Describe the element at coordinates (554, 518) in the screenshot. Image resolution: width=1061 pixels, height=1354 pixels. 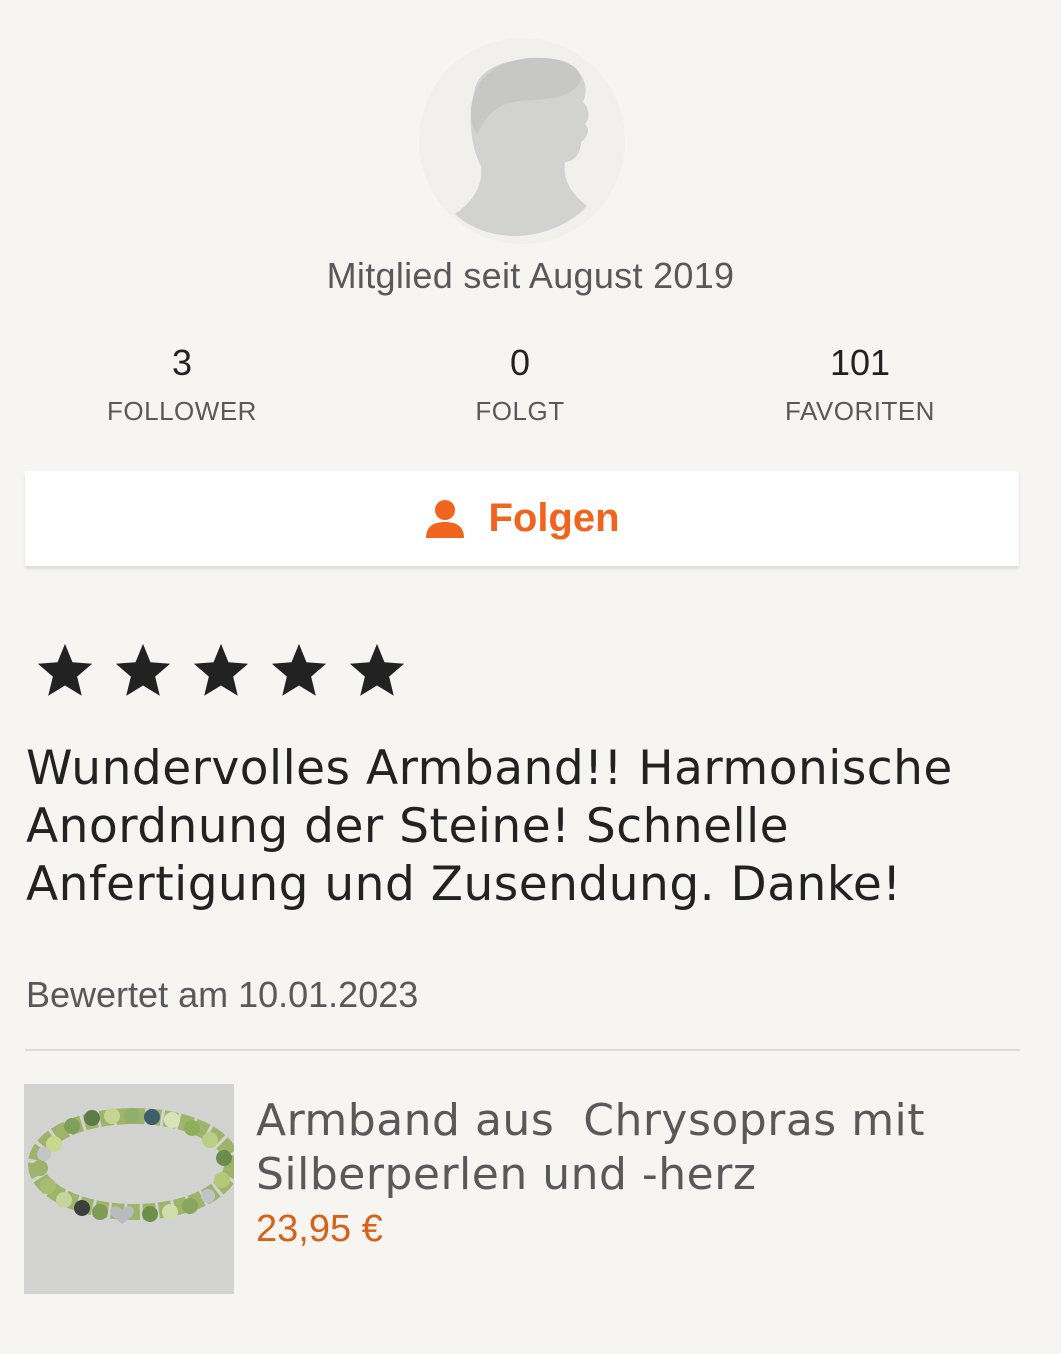
I see `follow-button-label: Folgen` at that location.